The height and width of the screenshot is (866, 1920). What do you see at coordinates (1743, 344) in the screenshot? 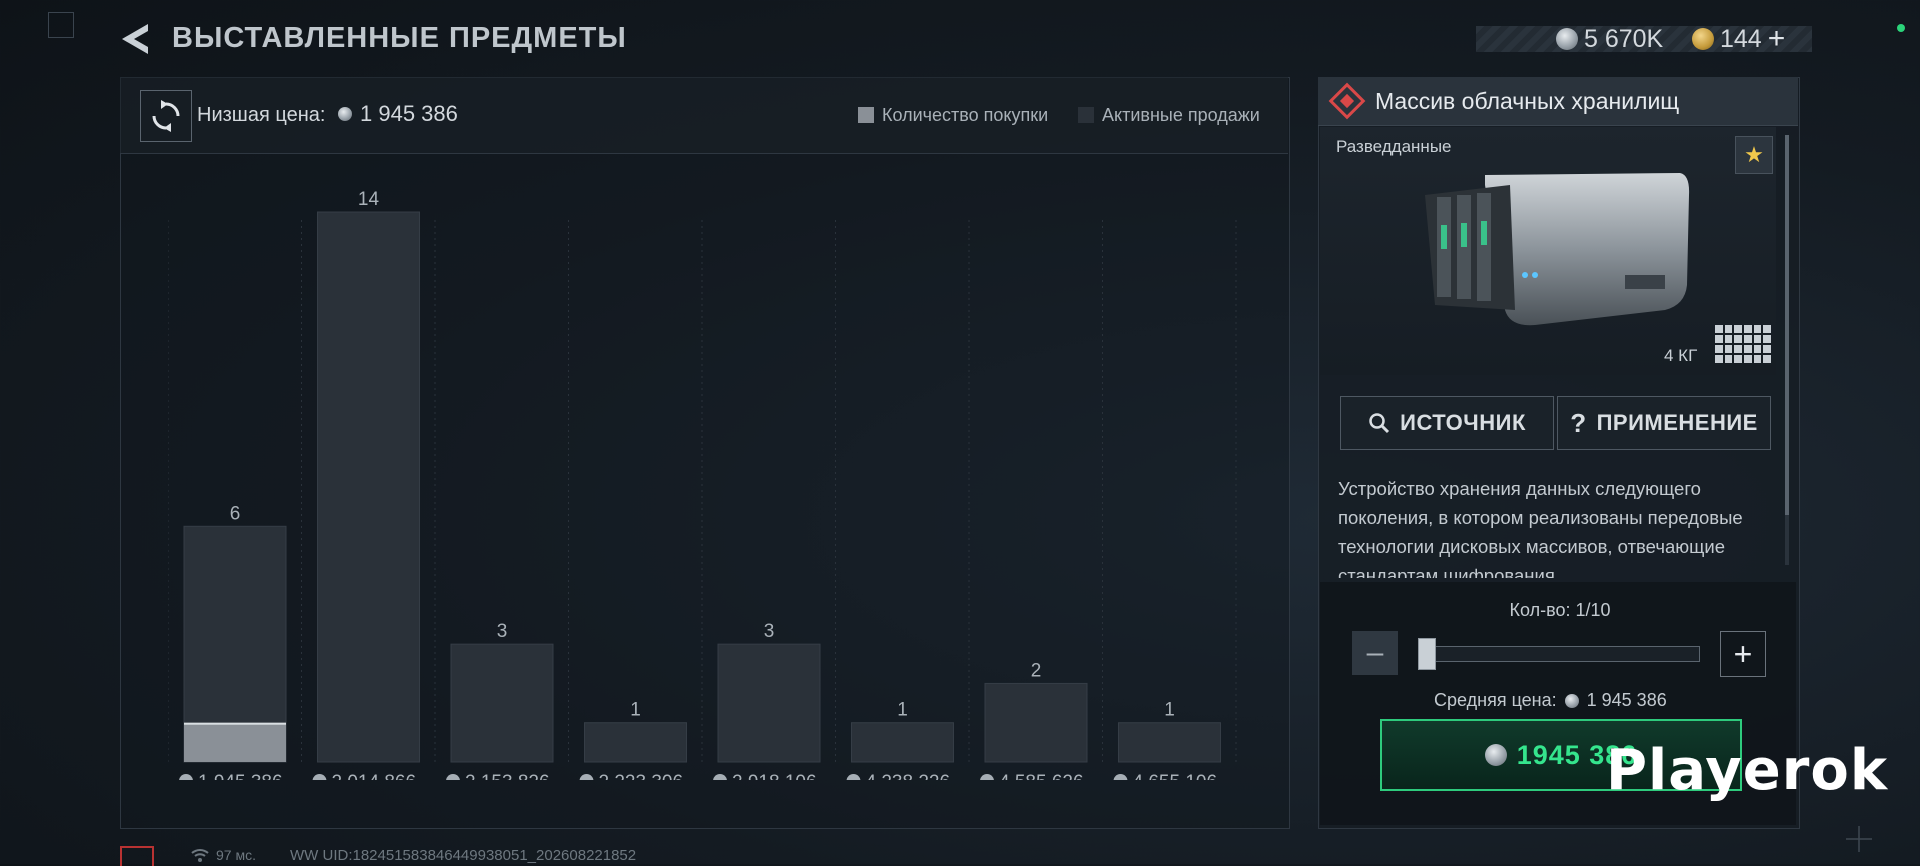
I see `inventory-size-icon` at bounding box center [1743, 344].